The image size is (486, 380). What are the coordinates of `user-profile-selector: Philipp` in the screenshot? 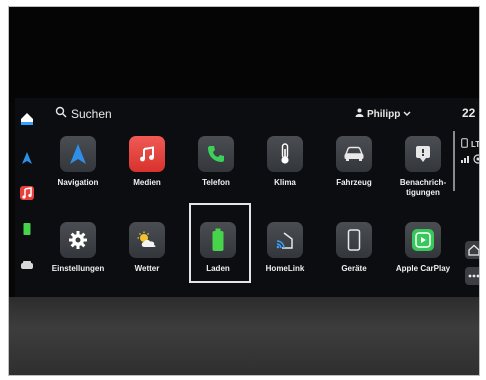 It's located at (383, 114).